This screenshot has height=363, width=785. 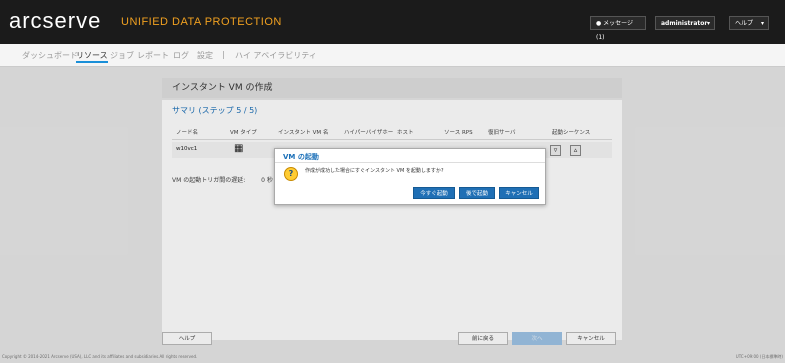 I want to click on start-now-button: 今すぐ起動, so click(x=434, y=193).